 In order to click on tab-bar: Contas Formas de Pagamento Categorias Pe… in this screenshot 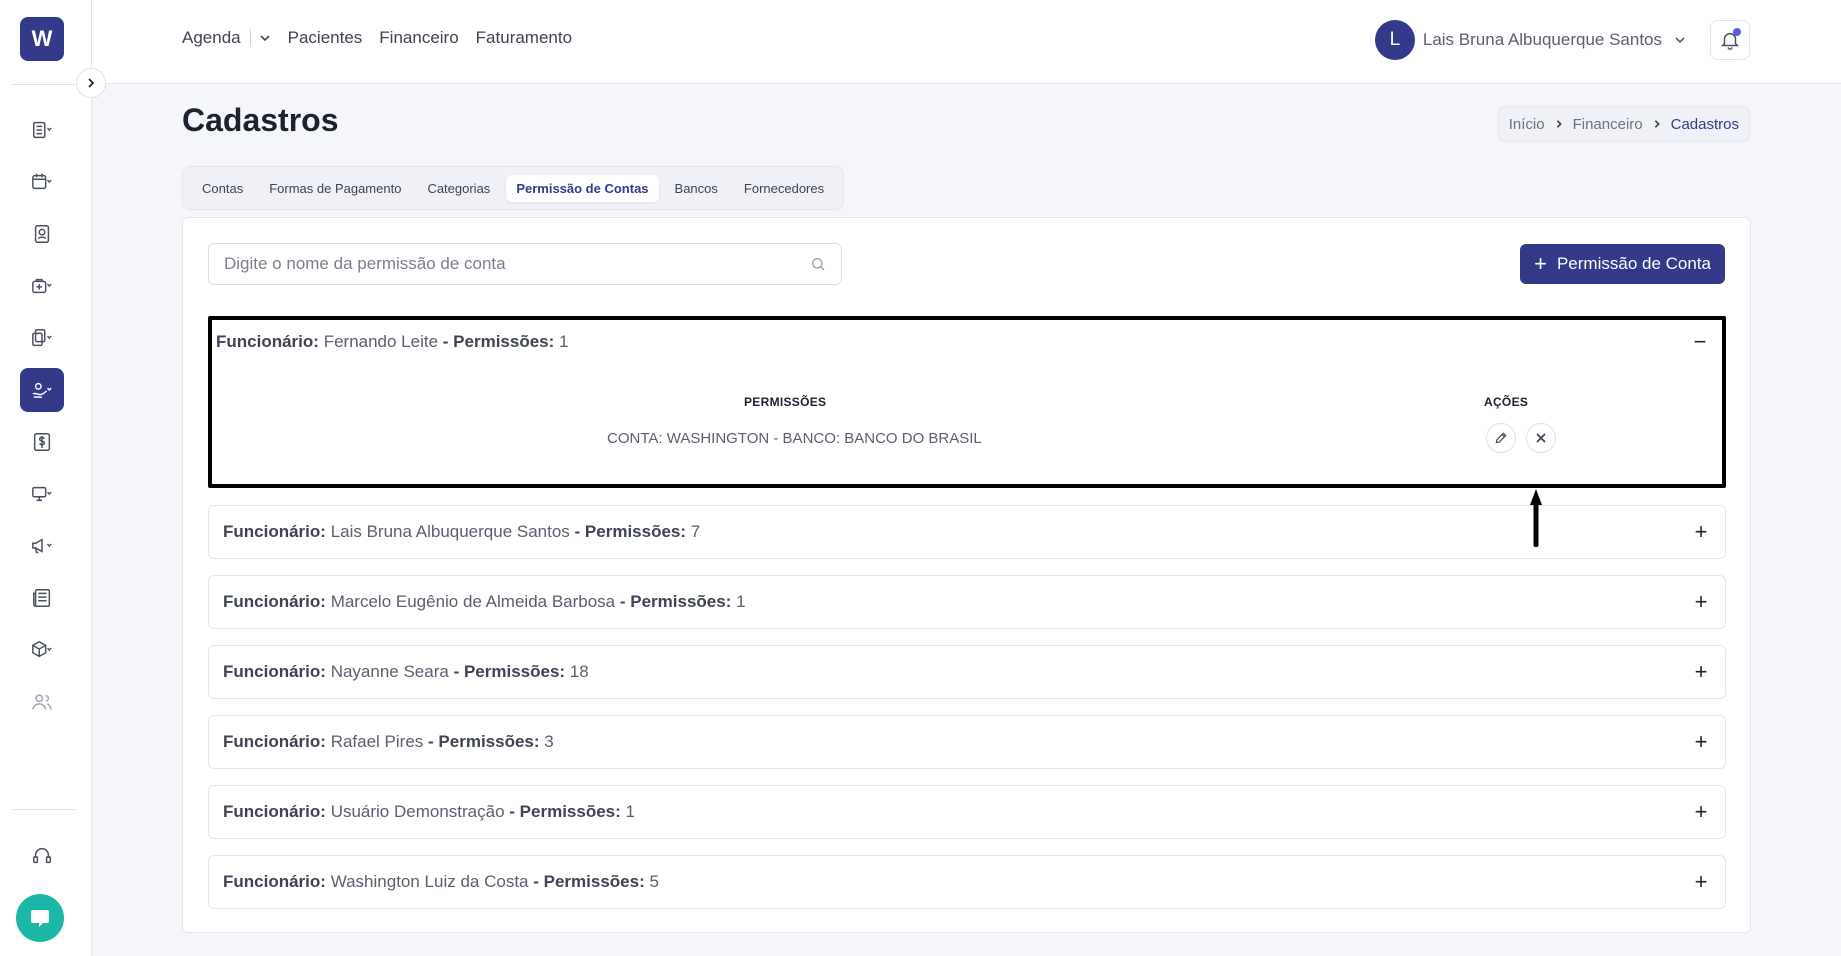, I will do `click(513, 188)`.